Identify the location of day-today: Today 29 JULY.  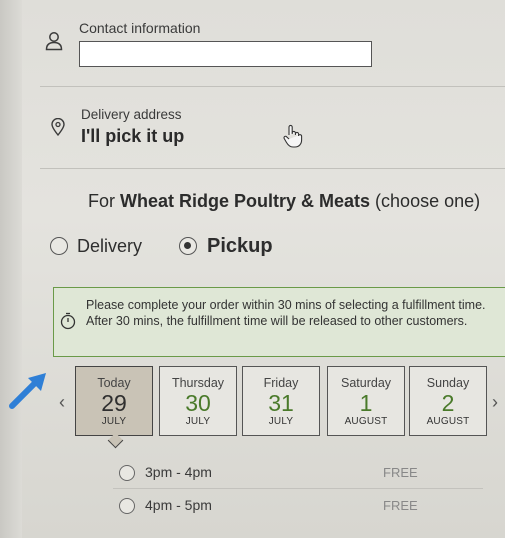
(114, 401).